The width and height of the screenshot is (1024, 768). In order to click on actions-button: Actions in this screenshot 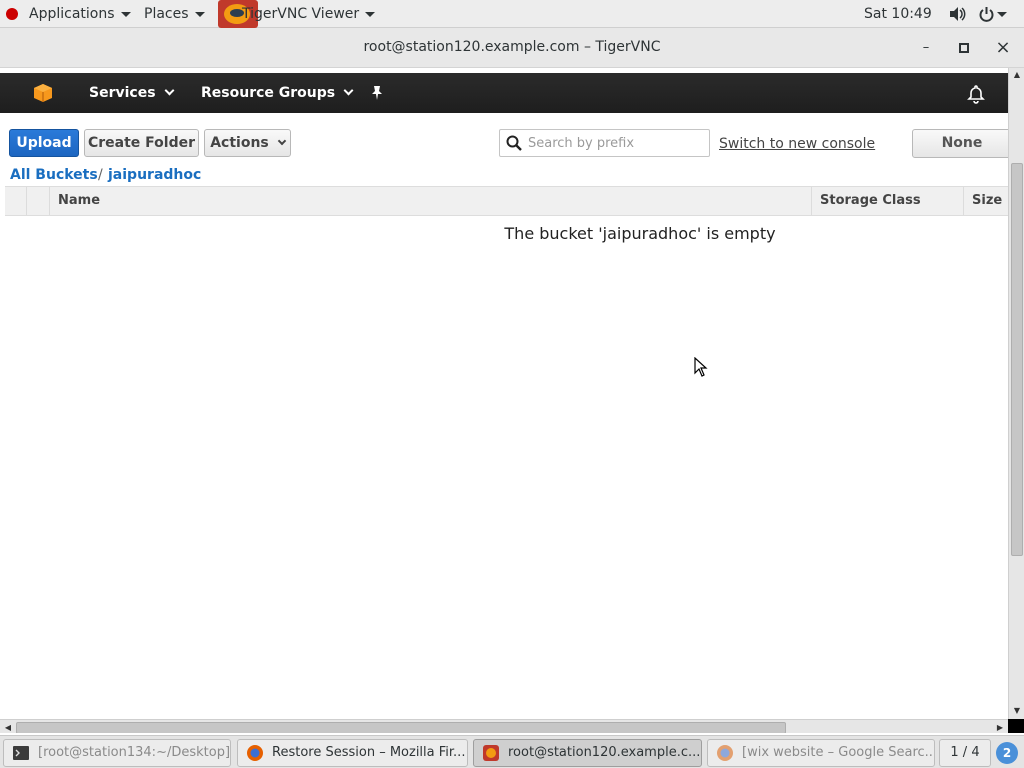, I will do `click(247, 143)`.